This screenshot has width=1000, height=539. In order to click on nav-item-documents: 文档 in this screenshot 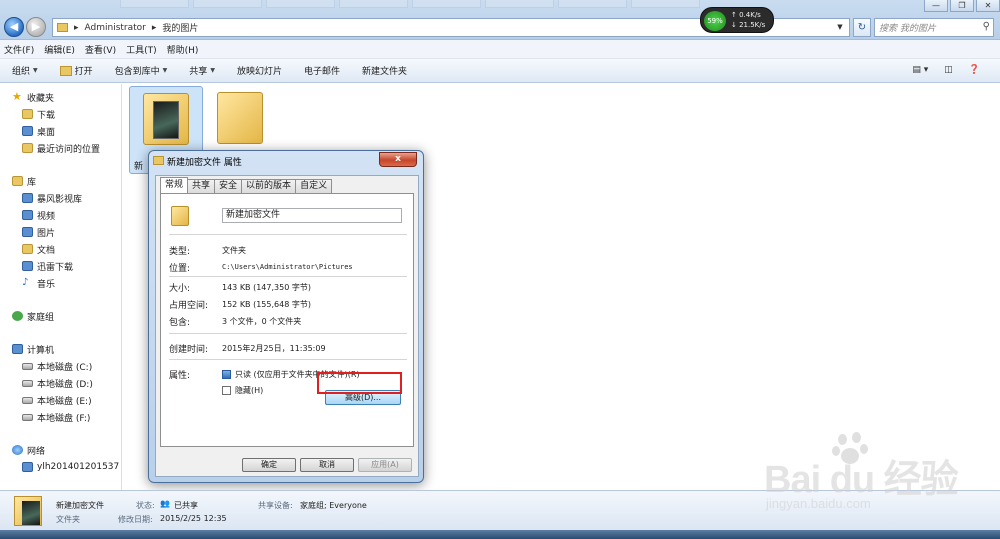, I will do `click(38, 249)`.